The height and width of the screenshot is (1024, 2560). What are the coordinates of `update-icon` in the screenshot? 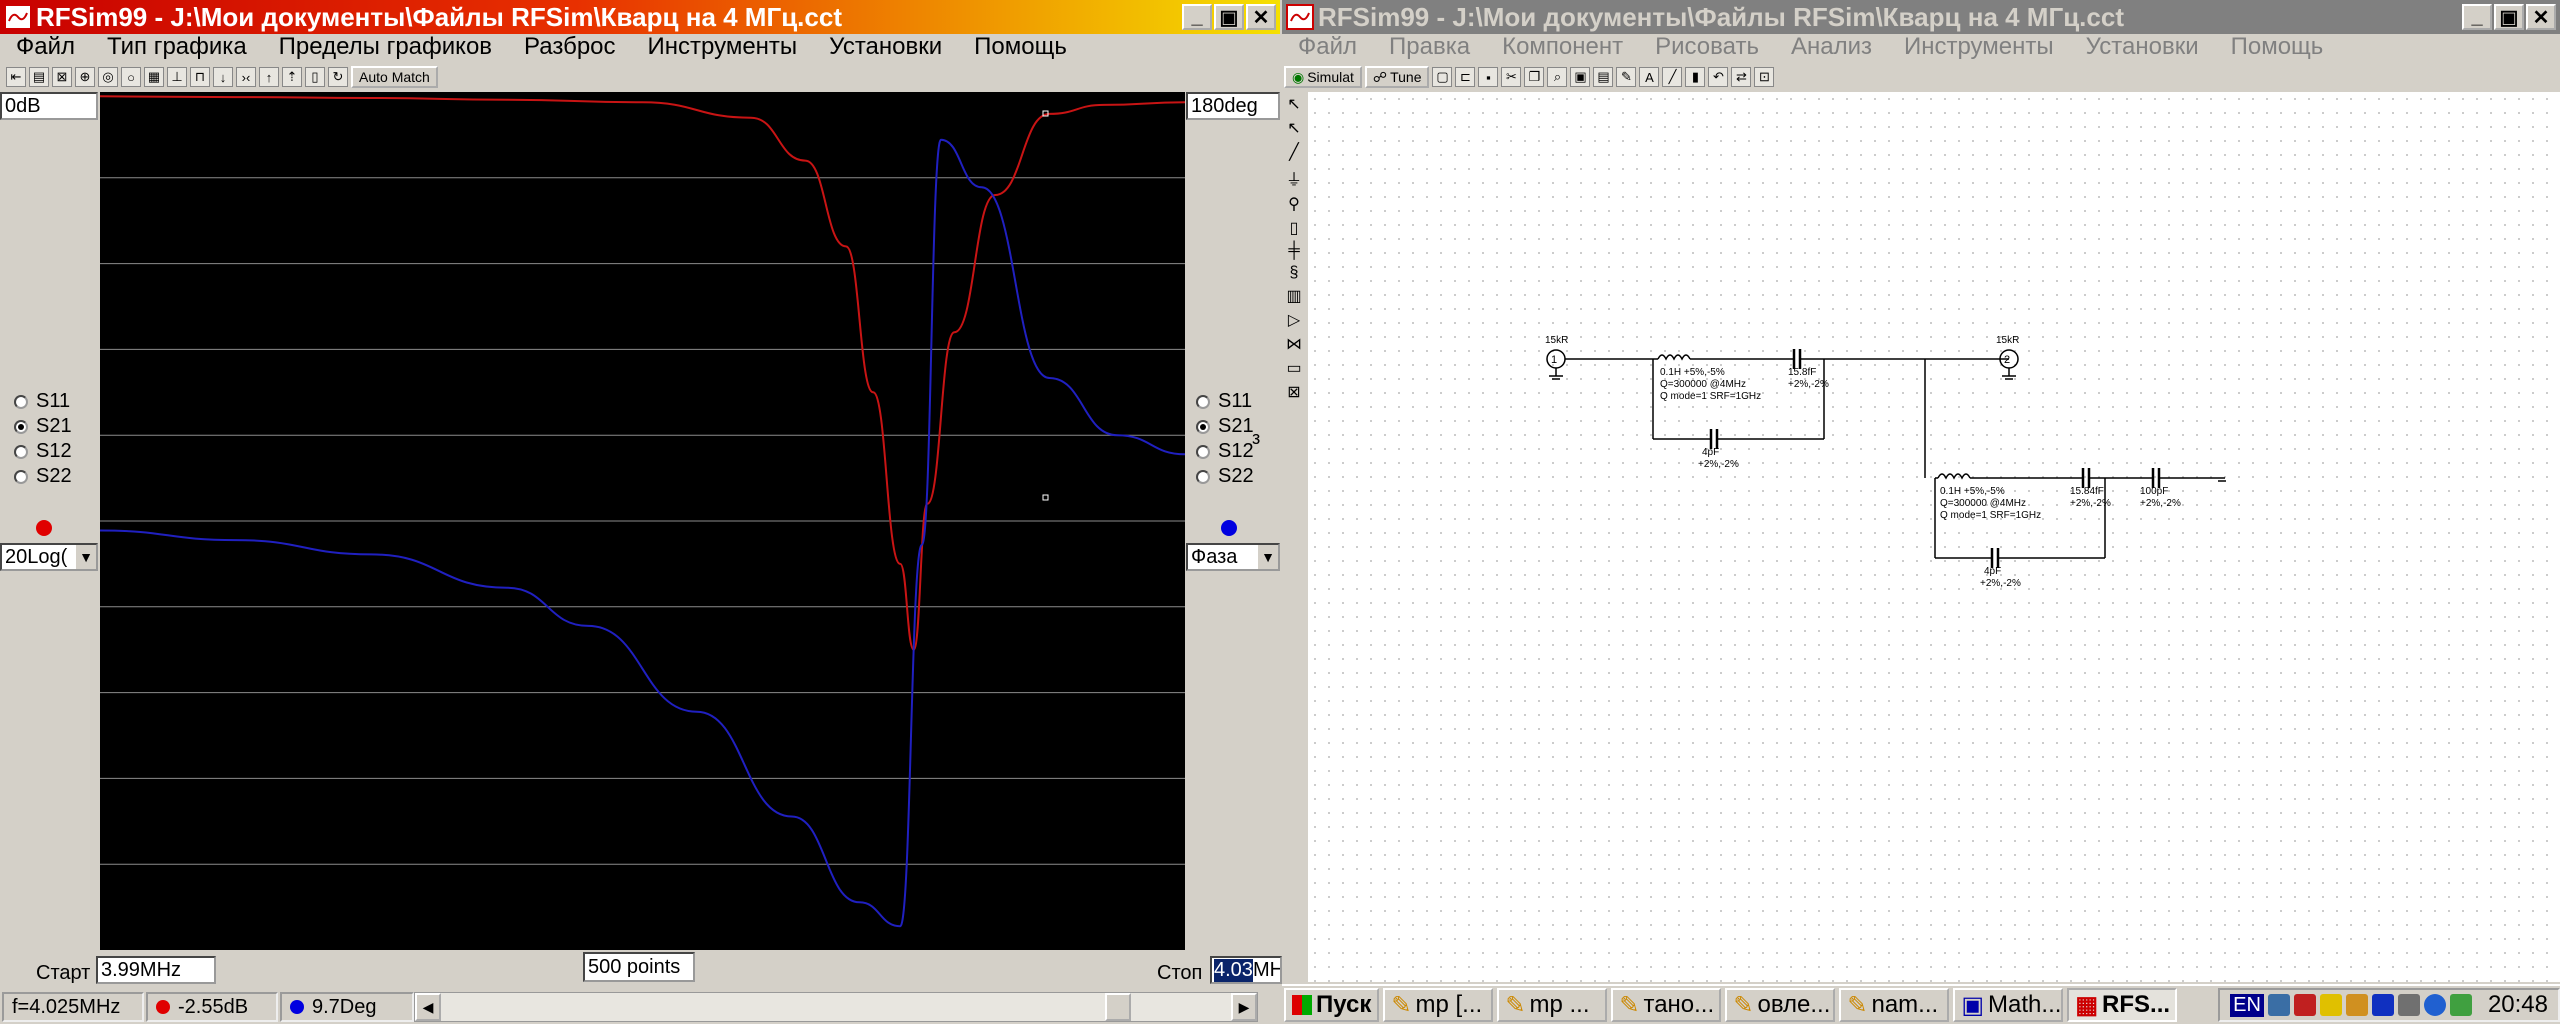 It's located at (2460, 1005).